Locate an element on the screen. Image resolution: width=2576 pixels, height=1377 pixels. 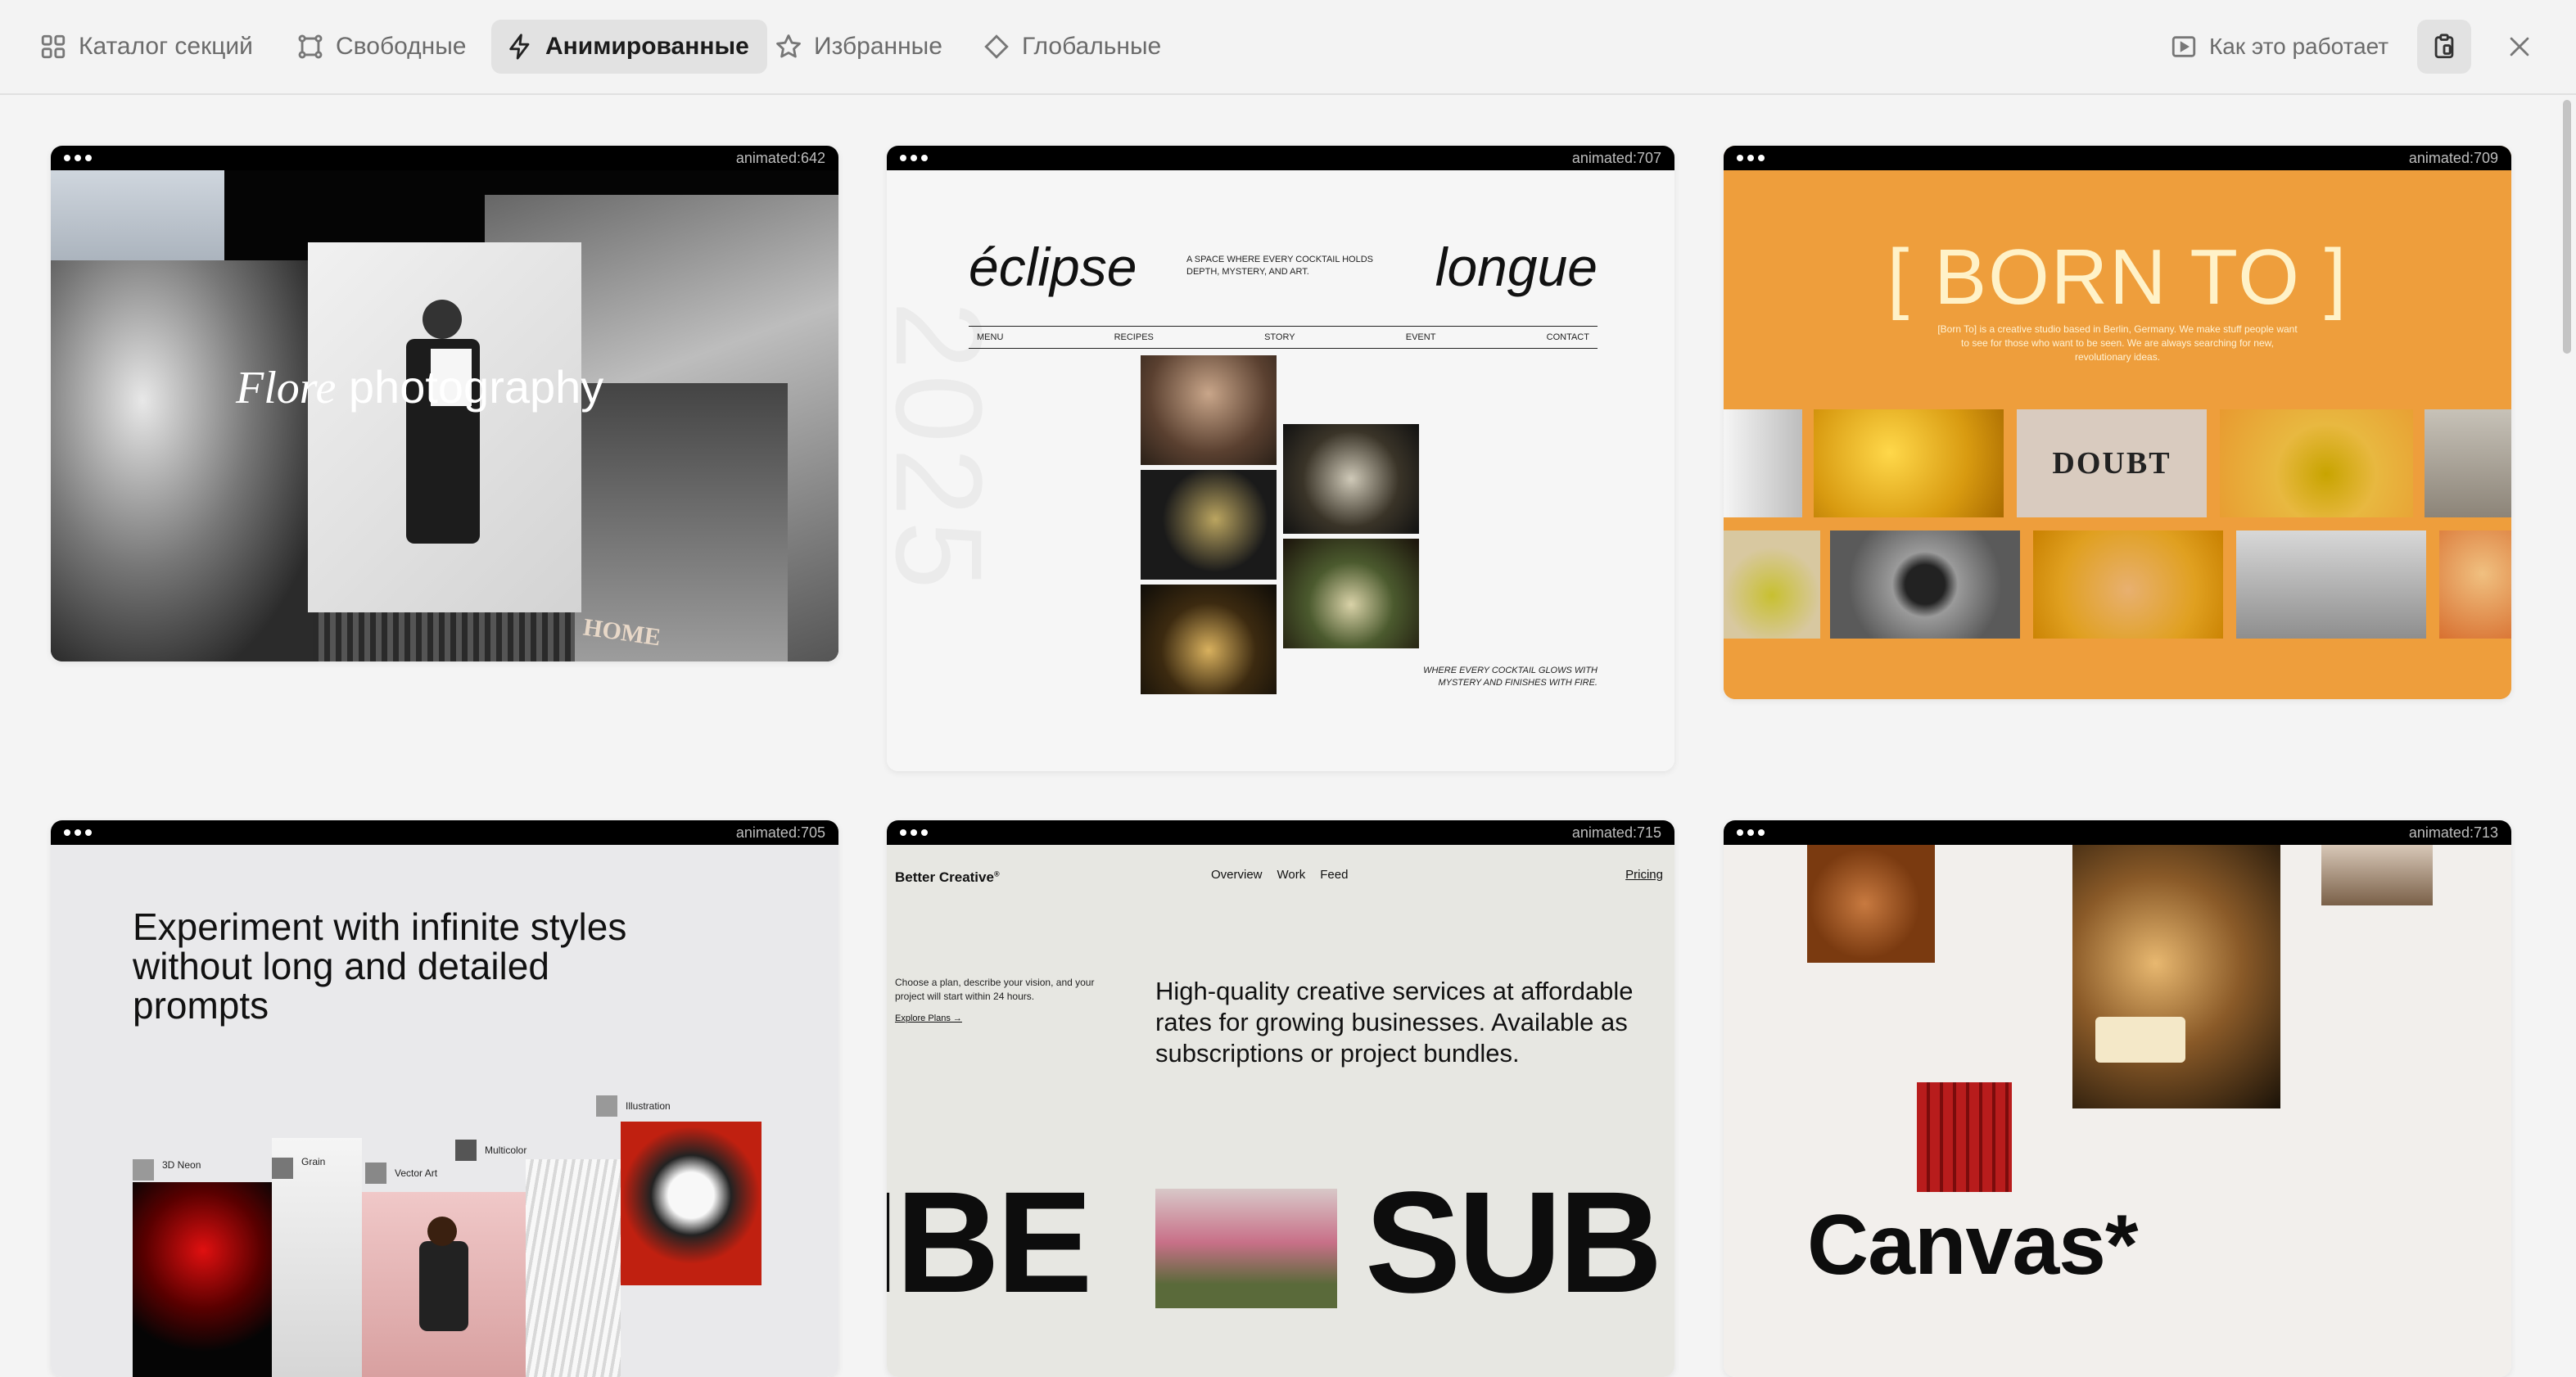
card-id: animated:715 is located at coordinates (1616, 832).